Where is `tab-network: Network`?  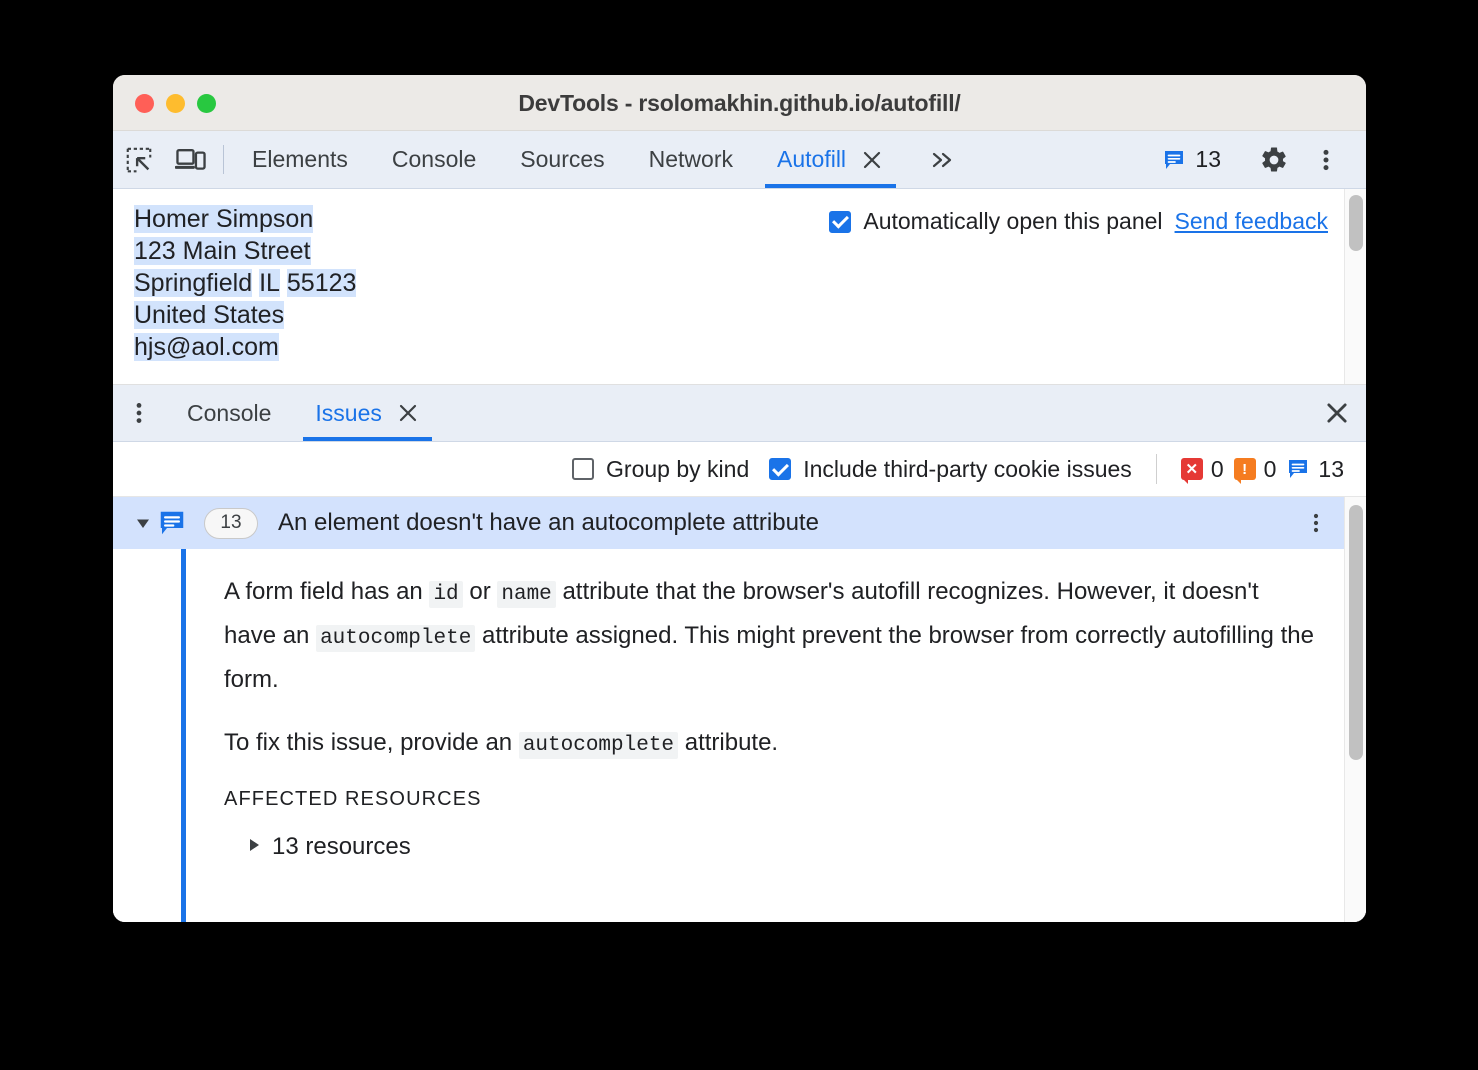 tab-network: Network is located at coordinates (691, 159).